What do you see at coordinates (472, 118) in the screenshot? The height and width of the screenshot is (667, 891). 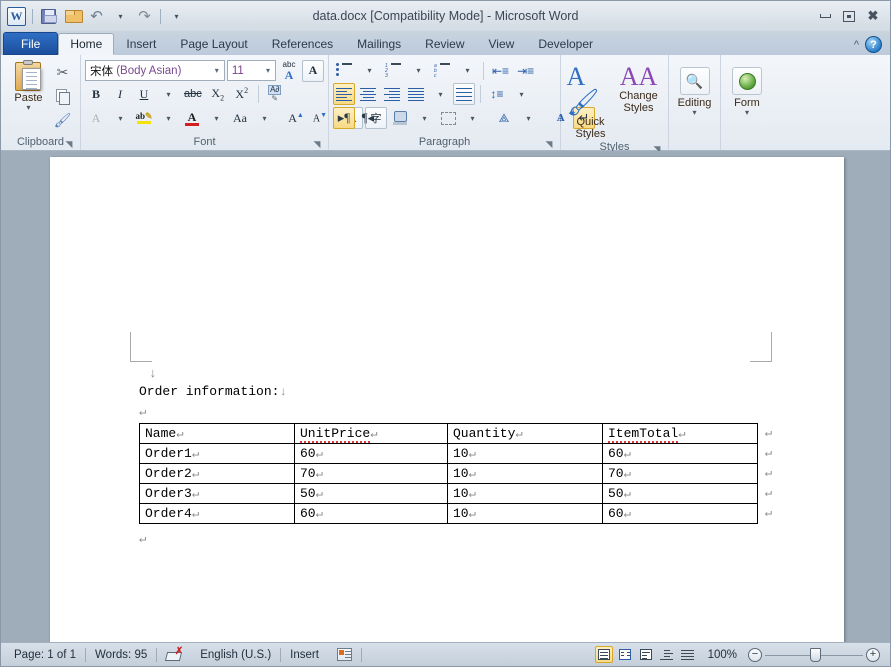 I see `borders-dropdown-icon: ▾` at bounding box center [472, 118].